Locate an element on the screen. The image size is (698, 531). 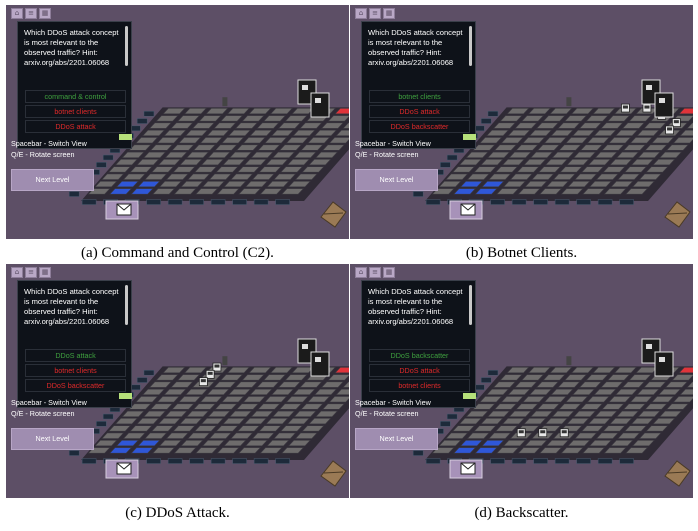
subfigure-caption: (a) Command and Control (C2). is located at coordinates (177, 253).